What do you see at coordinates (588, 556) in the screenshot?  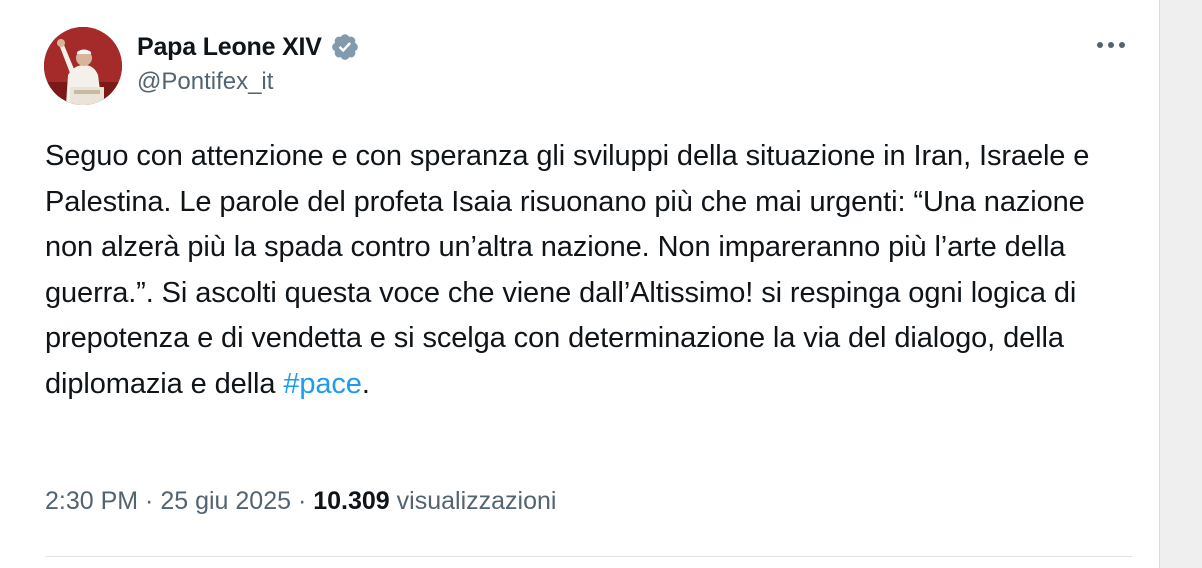 I see `divider` at bounding box center [588, 556].